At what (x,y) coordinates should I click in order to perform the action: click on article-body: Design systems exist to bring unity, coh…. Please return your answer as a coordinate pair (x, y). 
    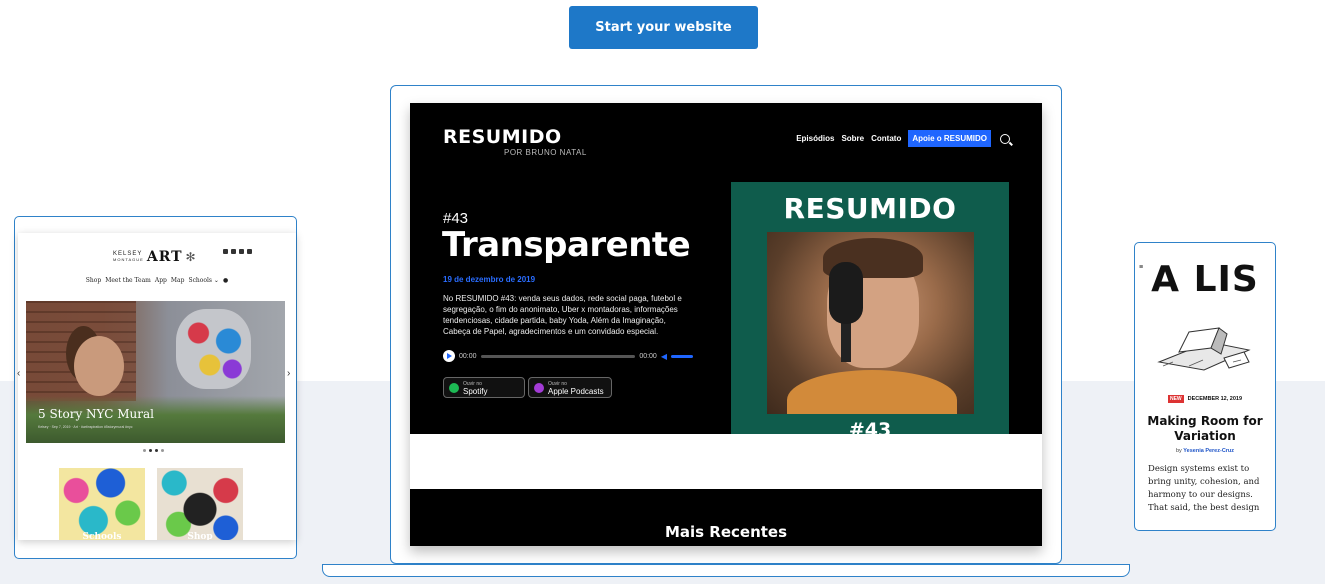
    Looking at the image, I should click on (1204, 488).